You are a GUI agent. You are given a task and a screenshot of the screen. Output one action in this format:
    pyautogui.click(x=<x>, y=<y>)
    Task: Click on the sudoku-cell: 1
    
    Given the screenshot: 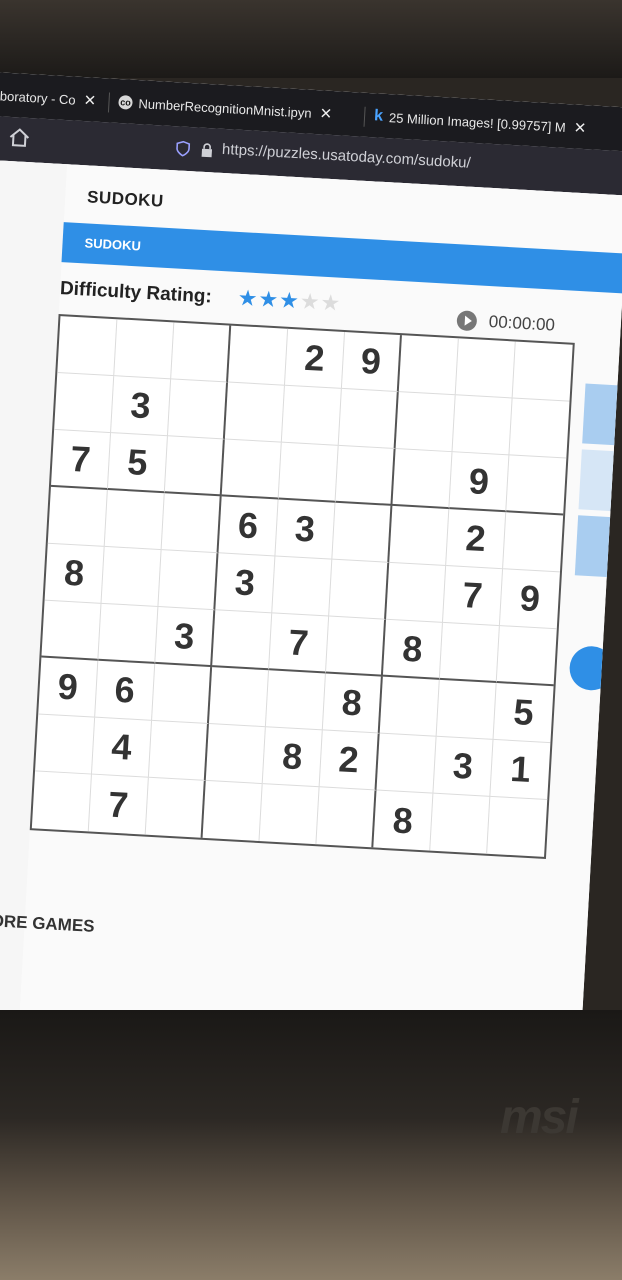 What is the action you would take?
    pyautogui.click(x=520, y=770)
    